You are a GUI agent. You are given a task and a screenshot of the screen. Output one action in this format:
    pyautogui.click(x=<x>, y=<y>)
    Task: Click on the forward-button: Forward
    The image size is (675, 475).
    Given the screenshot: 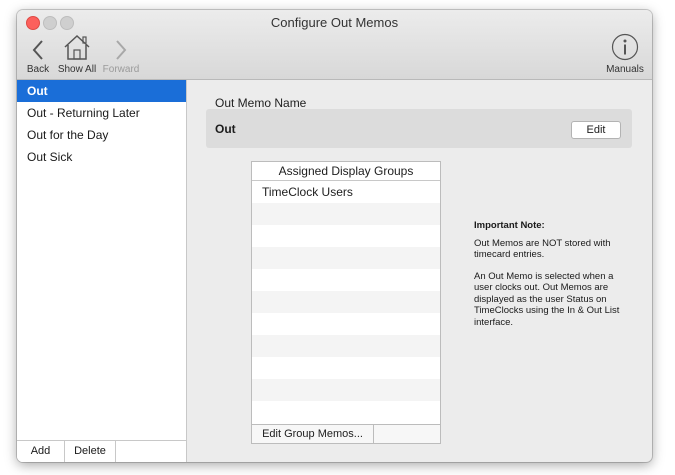 What is the action you would take?
    pyautogui.click(x=121, y=54)
    